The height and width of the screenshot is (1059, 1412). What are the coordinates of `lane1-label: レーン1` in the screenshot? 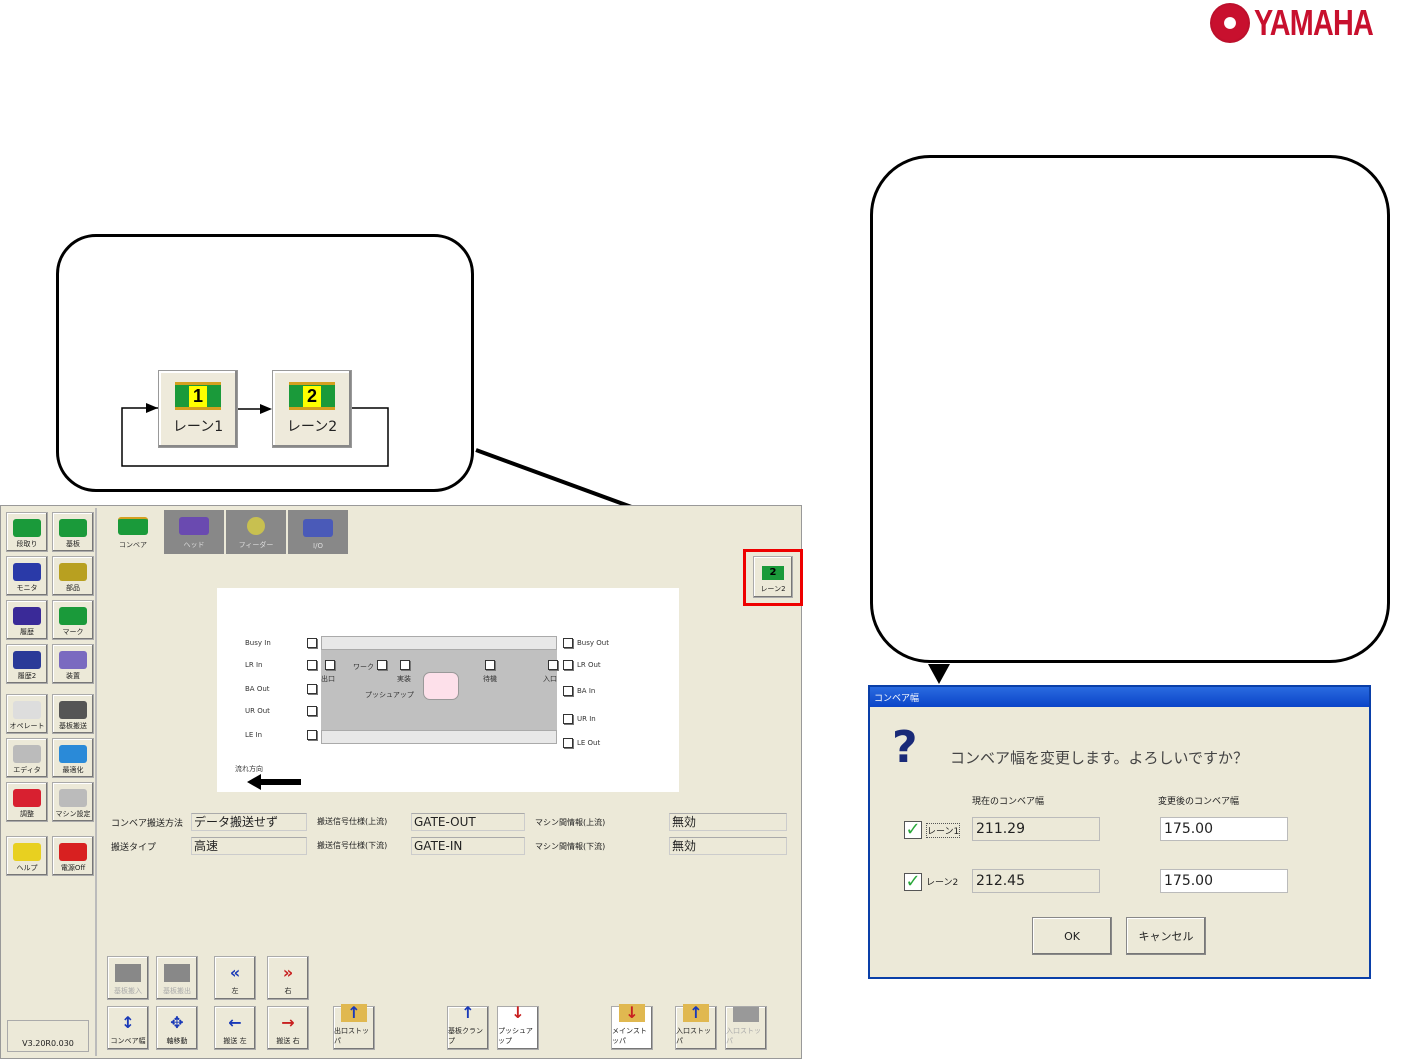 It's located at (943, 830).